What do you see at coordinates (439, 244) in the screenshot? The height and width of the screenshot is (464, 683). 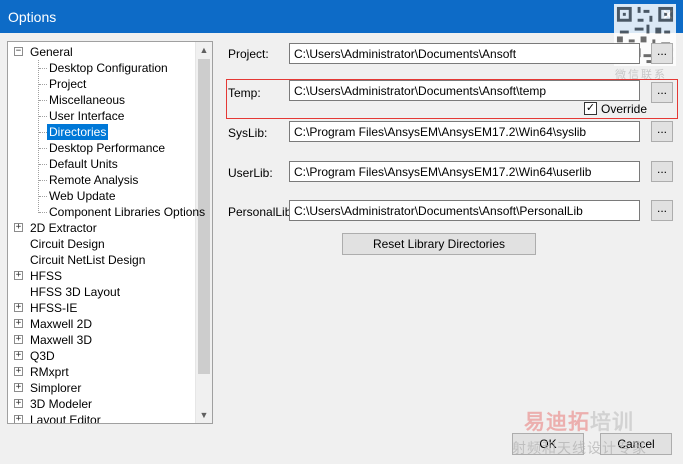 I see `reset-library-directories-button: Reset Library Directories` at bounding box center [439, 244].